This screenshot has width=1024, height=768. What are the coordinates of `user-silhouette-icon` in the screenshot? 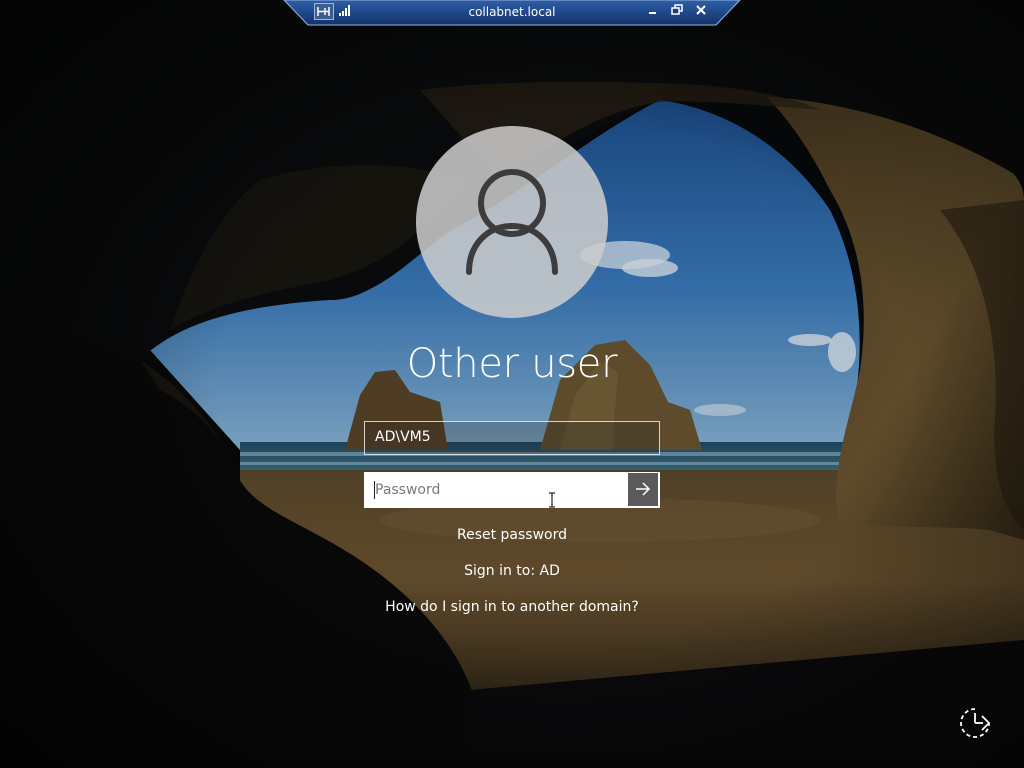 It's located at (512, 222).